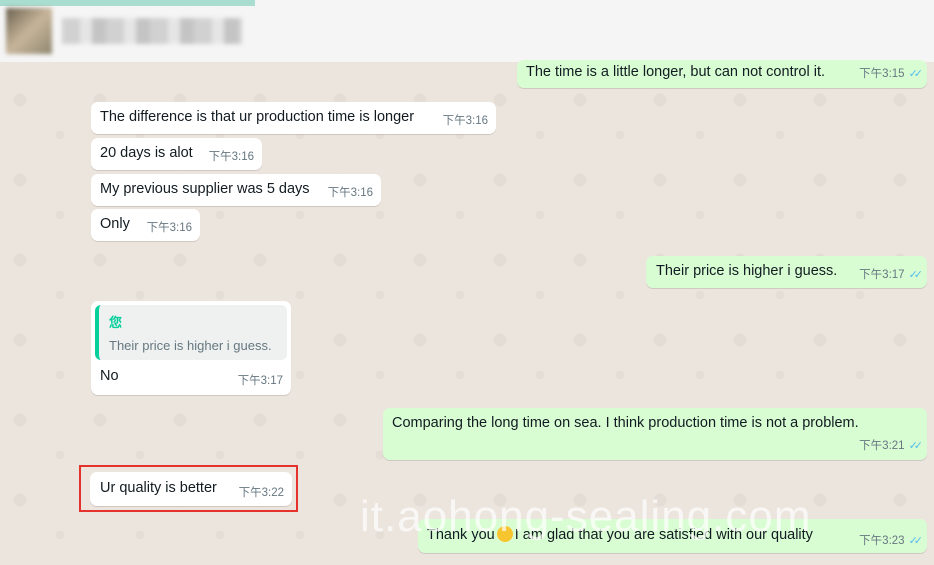 The image size is (934, 565). Describe the element at coordinates (29, 31) in the screenshot. I see `contact-avatar-blurred` at that location.